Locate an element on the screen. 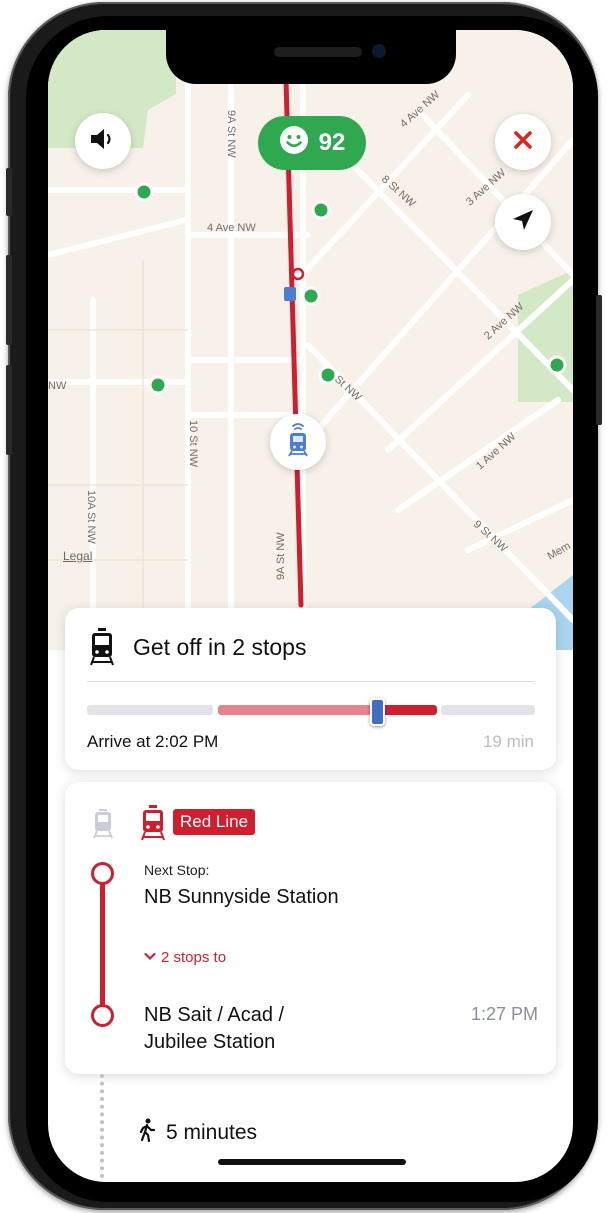  speaker-icon is located at coordinates (103, 141).